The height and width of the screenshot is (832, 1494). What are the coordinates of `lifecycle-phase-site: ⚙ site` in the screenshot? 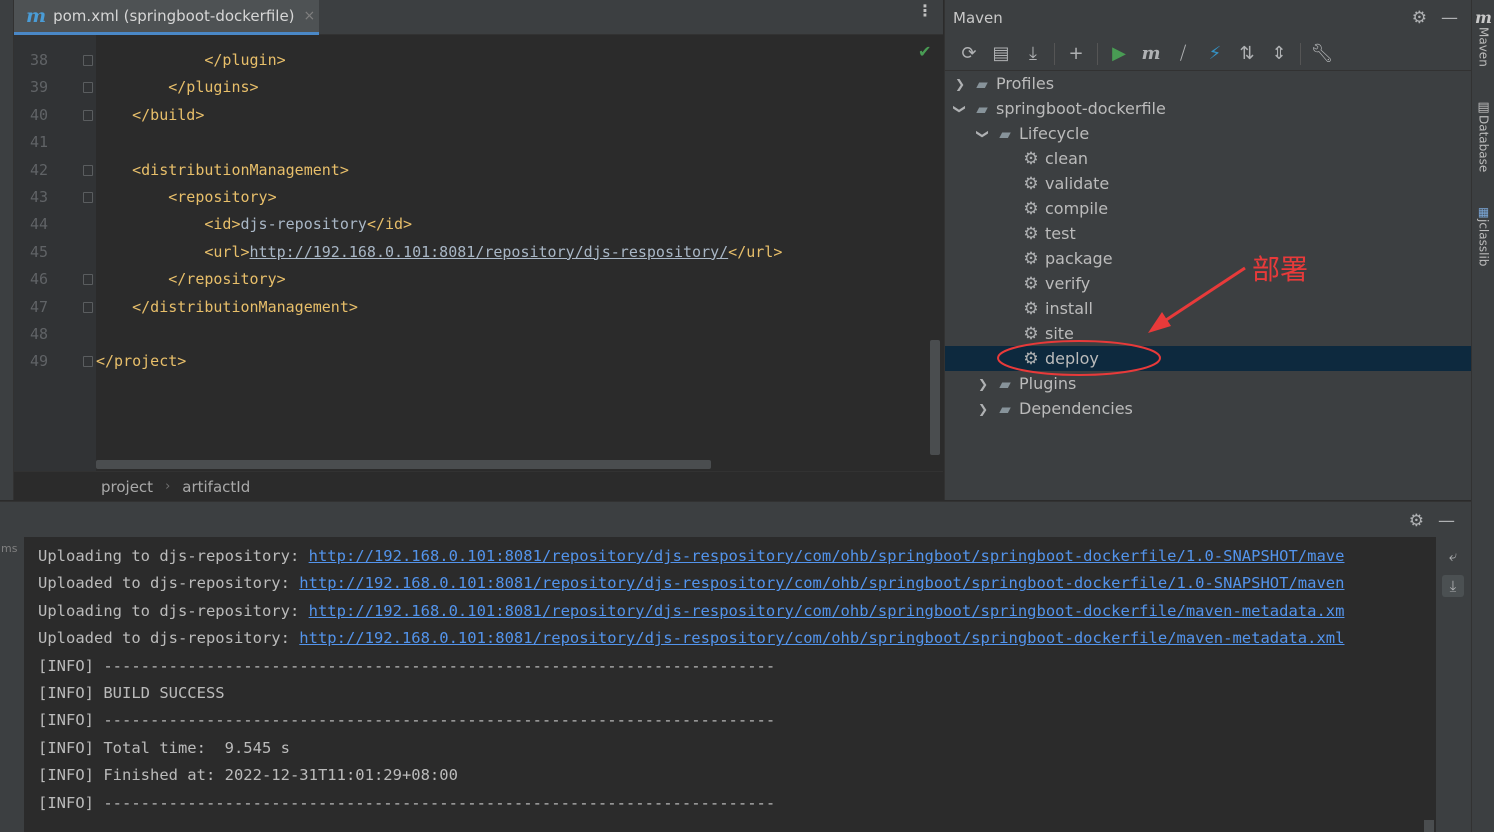 It's located at (1208, 333).